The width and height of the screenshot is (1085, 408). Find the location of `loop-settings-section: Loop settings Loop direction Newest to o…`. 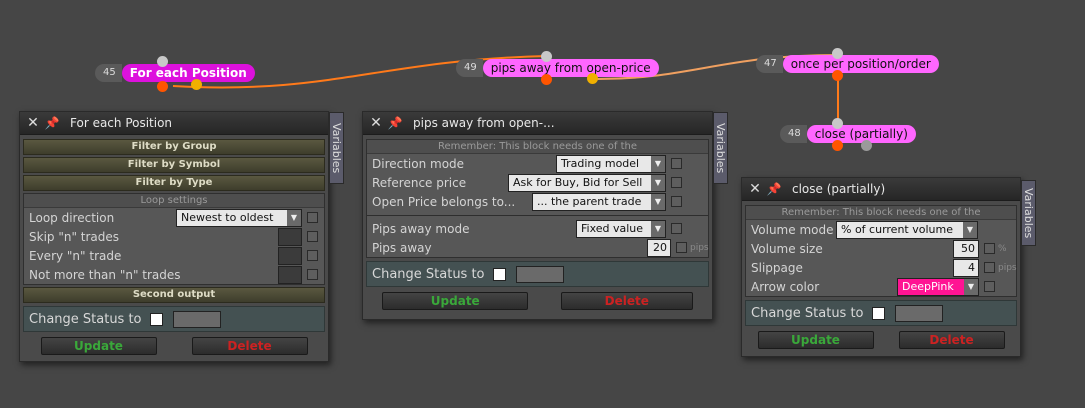

loop-settings-section: Loop settings Loop direction Newest to o… is located at coordinates (174, 239).